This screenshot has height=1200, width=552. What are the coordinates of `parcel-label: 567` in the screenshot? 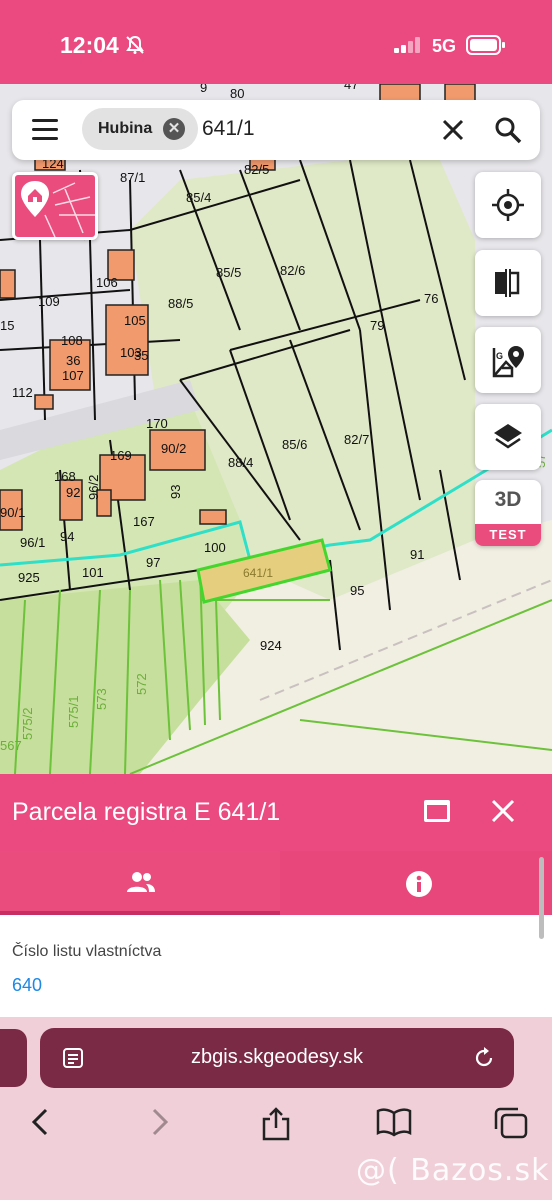 It's located at (11, 745).